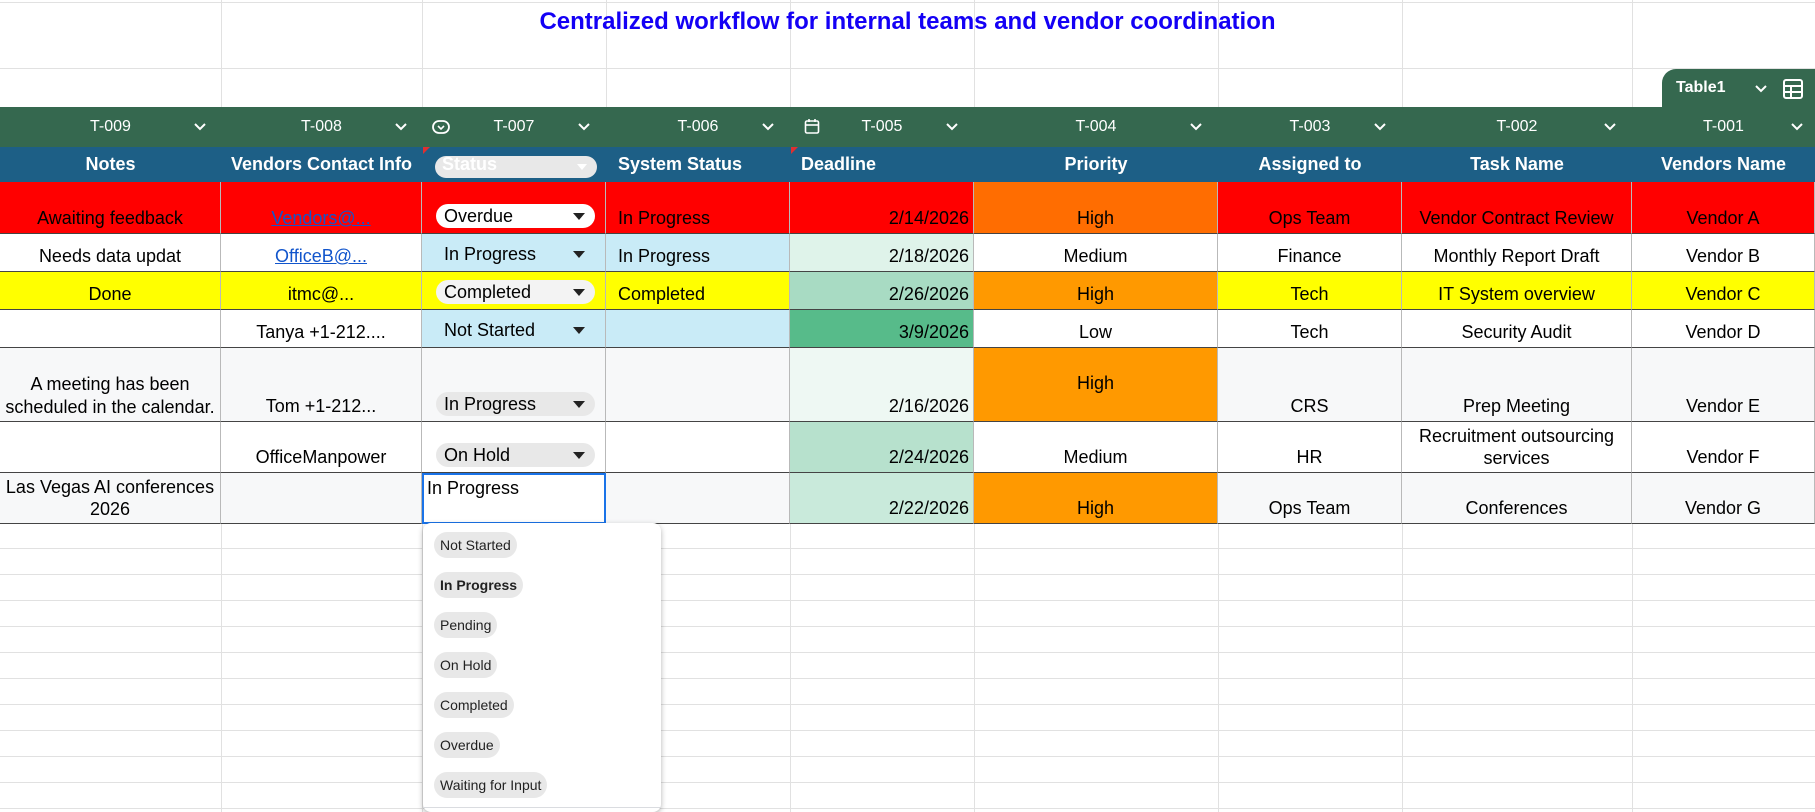  I want to click on option-waiting-for-input: Waiting for Input, so click(491, 785).